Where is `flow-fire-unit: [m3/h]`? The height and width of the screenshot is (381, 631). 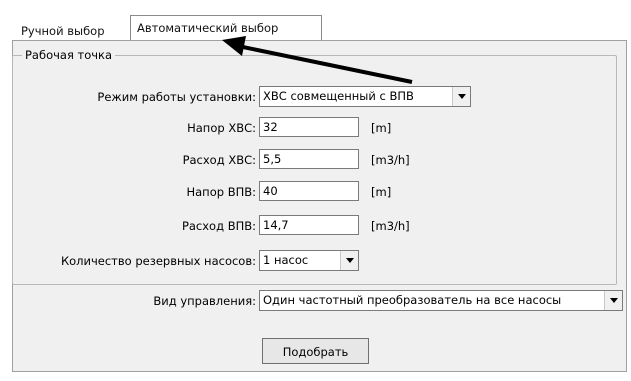 flow-fire-unit: [m3/h] is located at coordinates (390, 226).